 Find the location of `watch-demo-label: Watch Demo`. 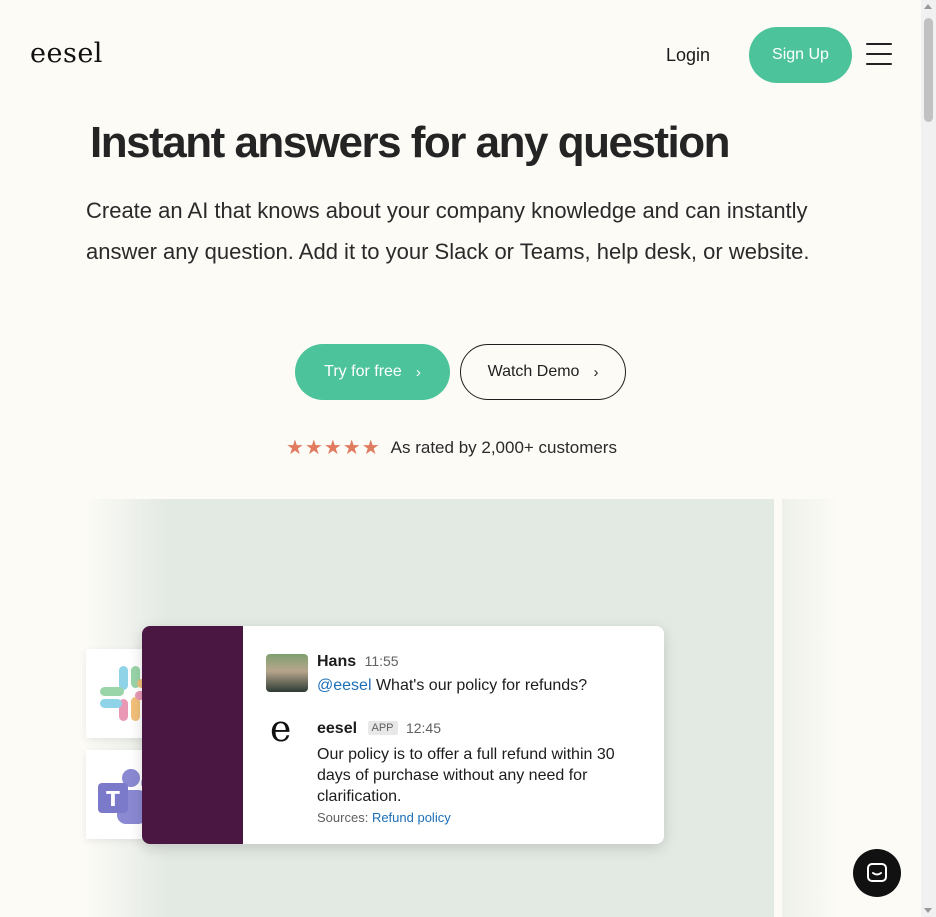

watch-demo-label: Watch Demo is located at coordinates (533, 371).